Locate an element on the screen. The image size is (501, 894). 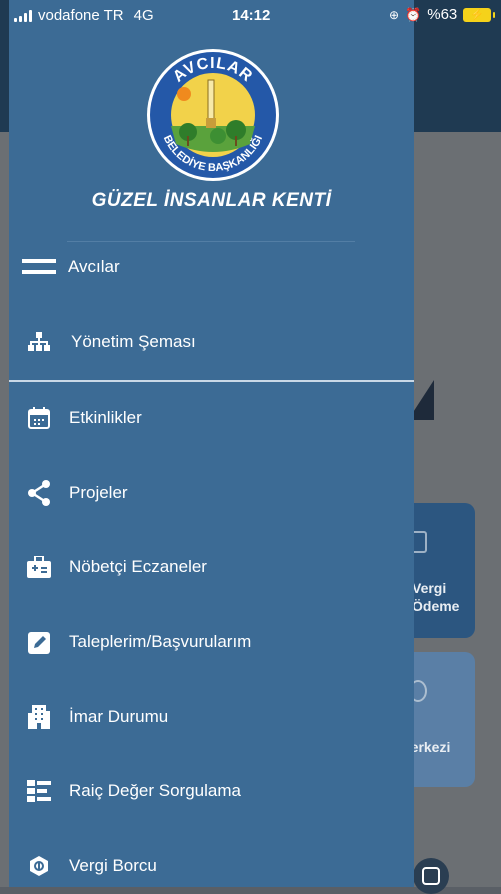
avcilar-municipality-logo: AVCILAR BELEDİYE BAŞKANLIĞI is located at coordinates (213, 115).